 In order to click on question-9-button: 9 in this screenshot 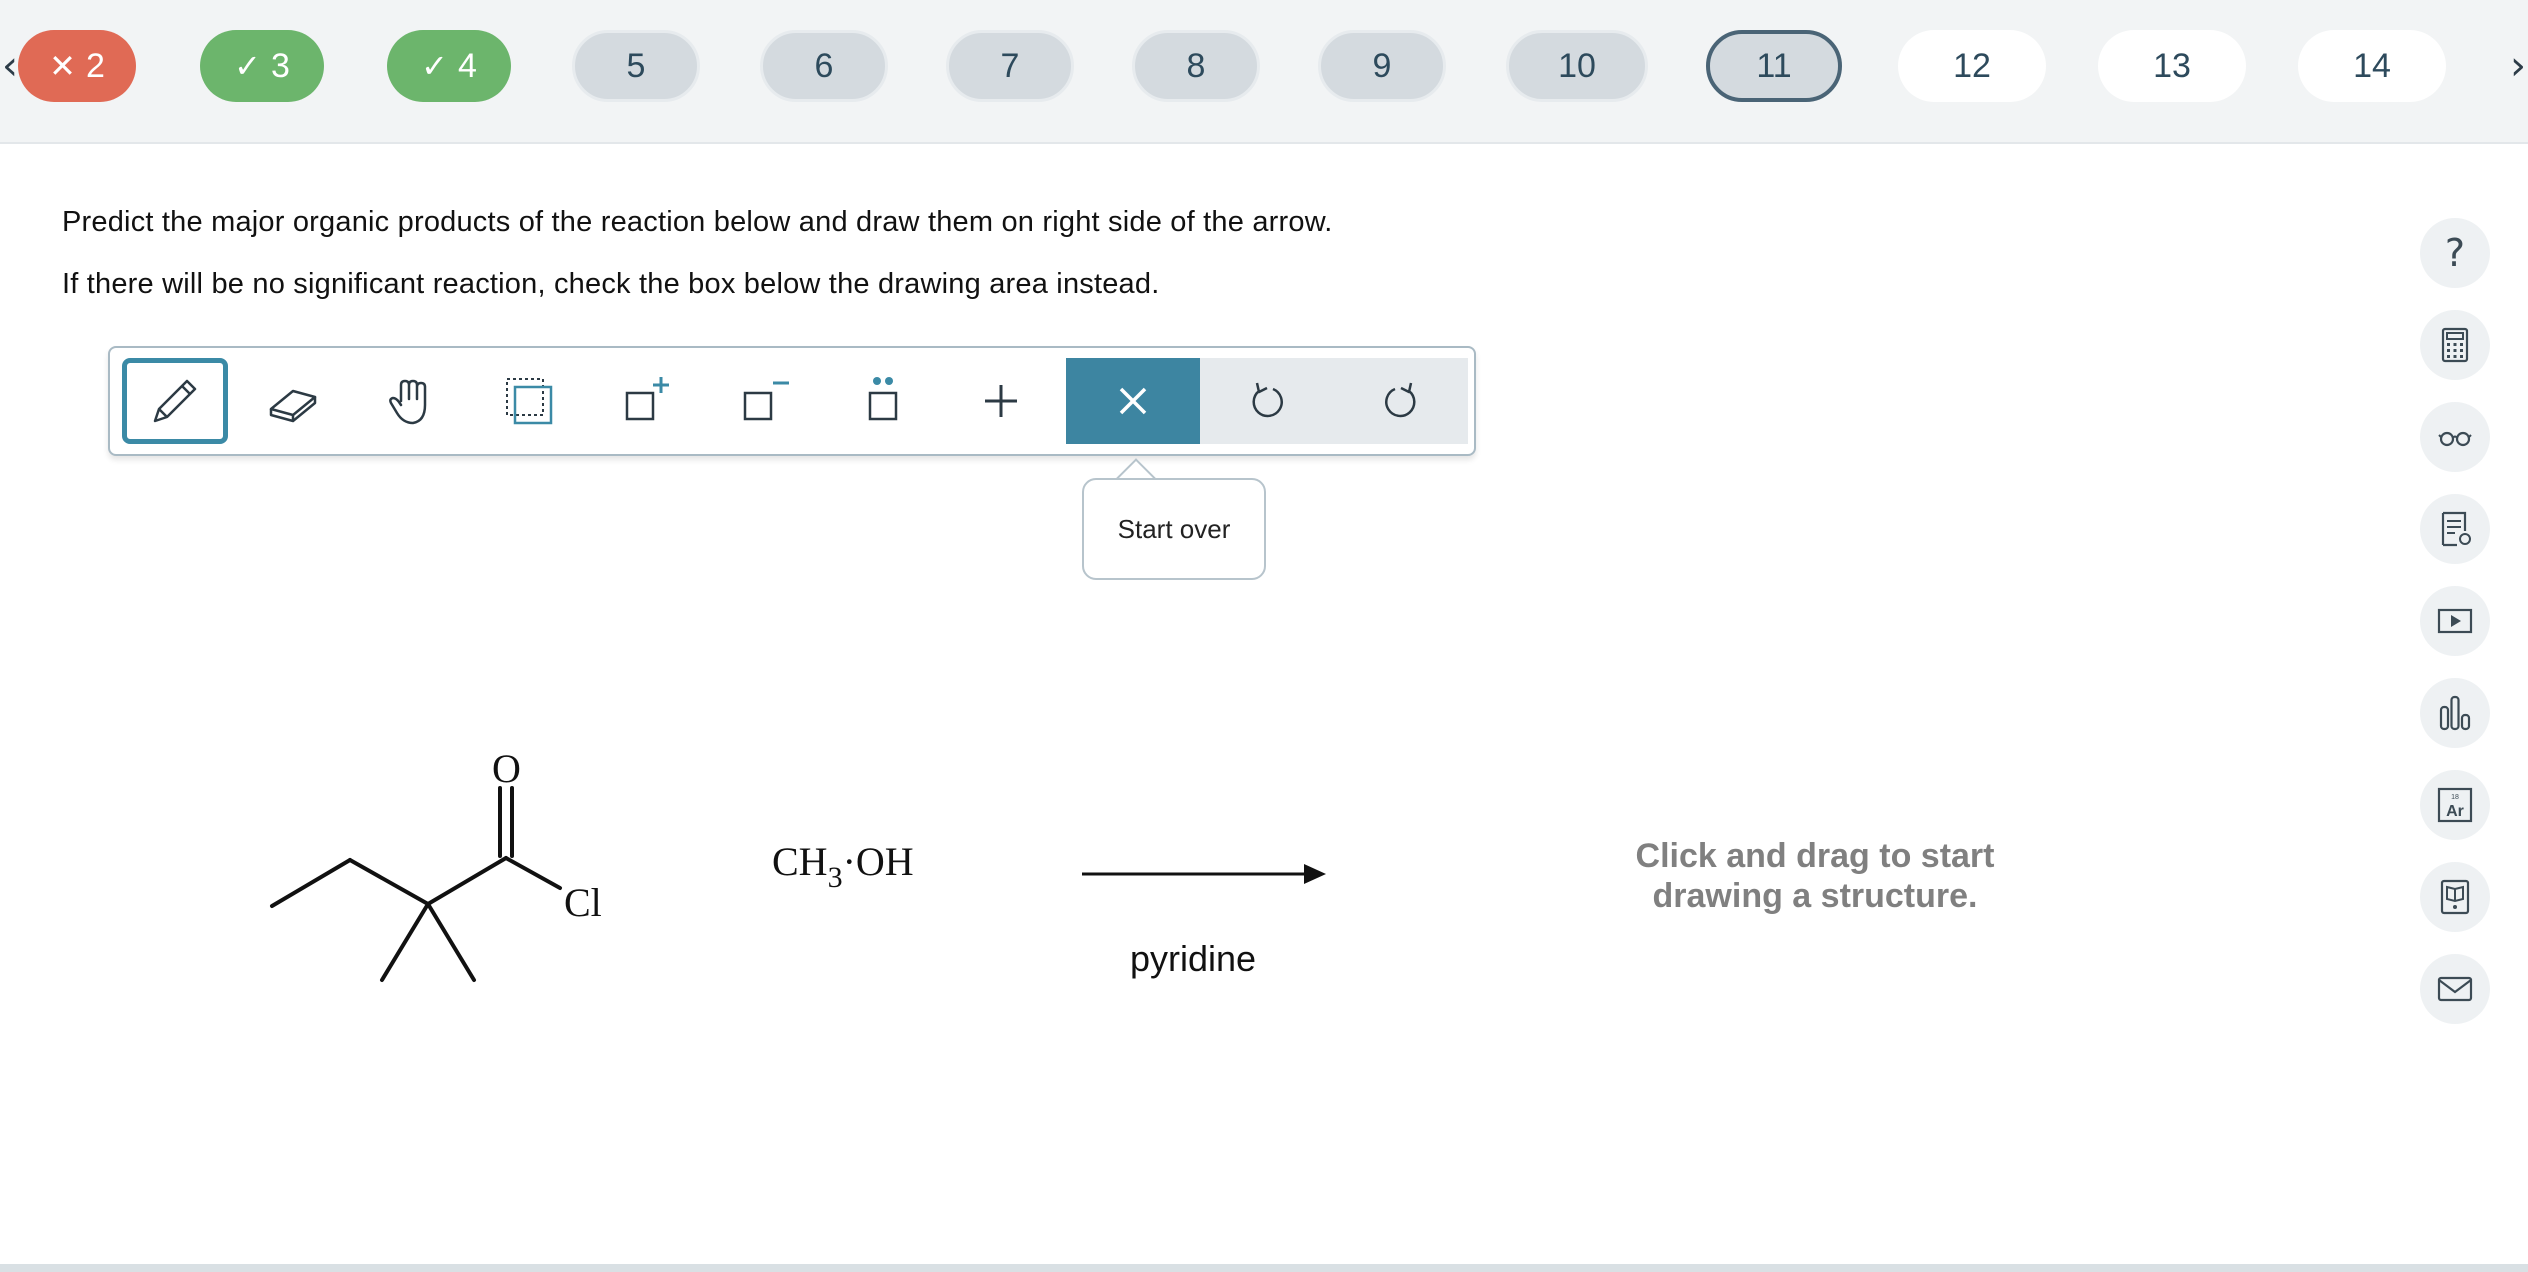, I will do `click(1382, 66)`.